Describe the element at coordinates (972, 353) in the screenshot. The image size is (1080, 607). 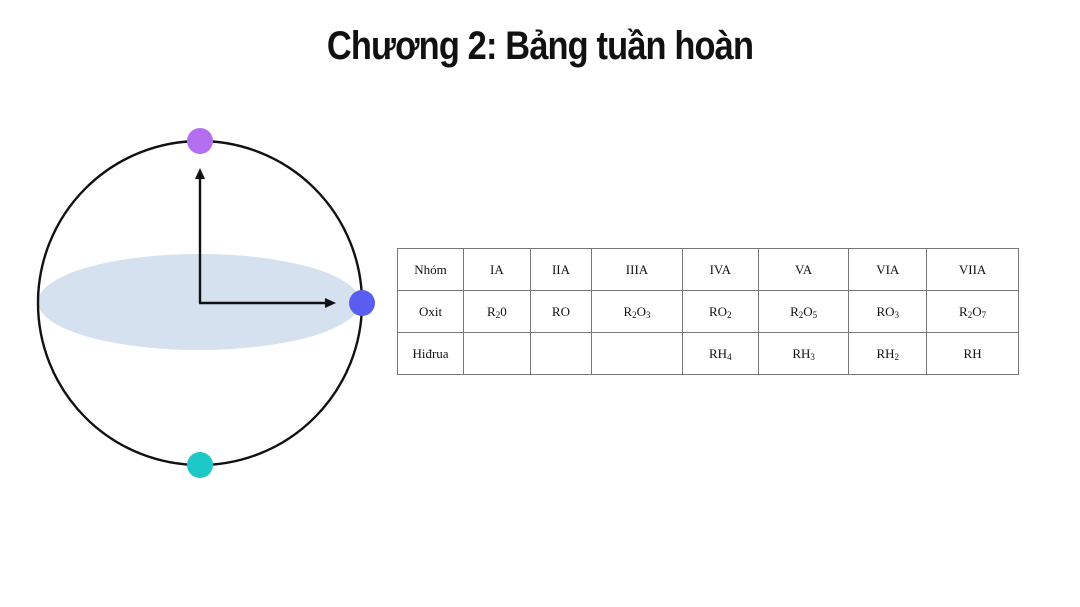
I see `table-cell: RH` at that location.